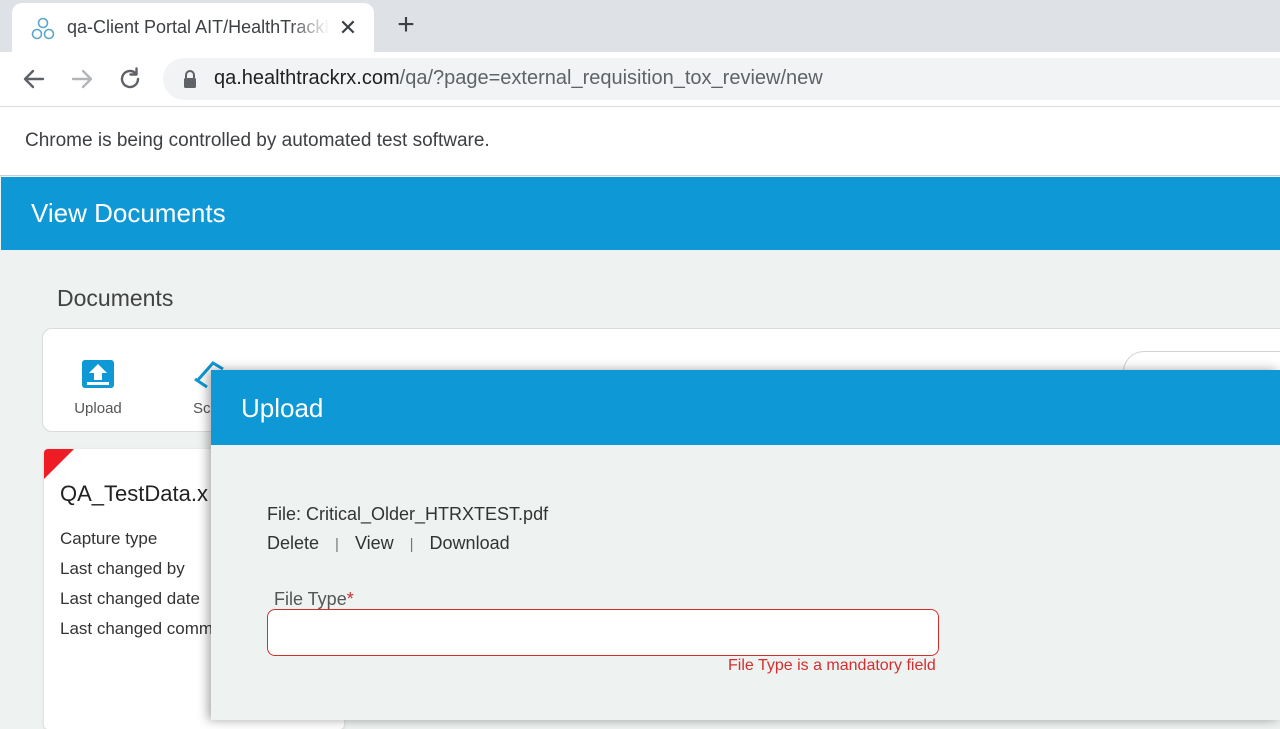  What do you see at coordinates (348, 28) in the screenshot?
I see `close-tab-icon: ✕` at bounding box center [348, 28].